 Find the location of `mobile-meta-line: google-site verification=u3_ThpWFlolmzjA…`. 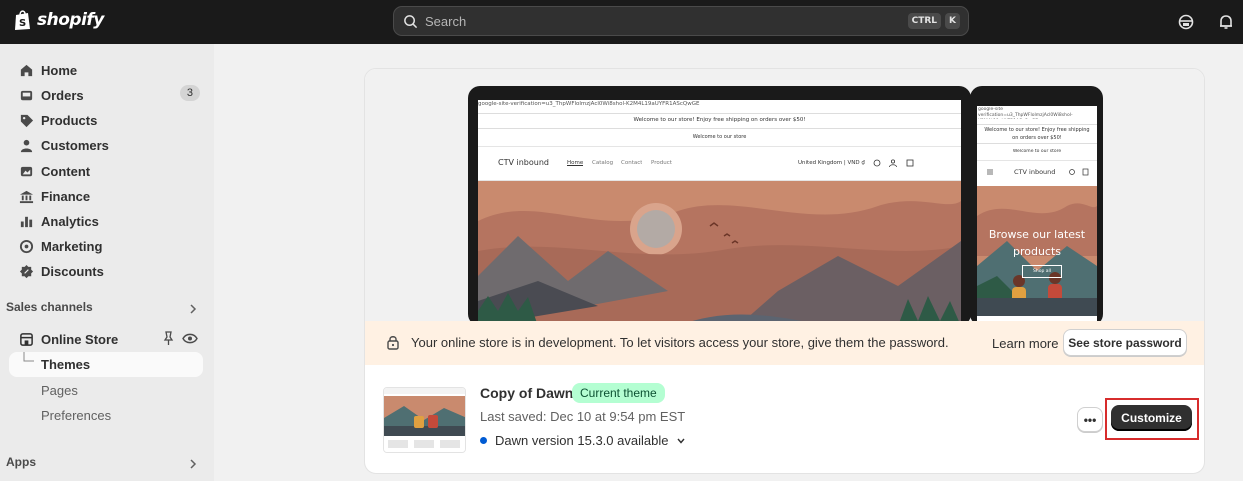

mobile-meta-line: google-site verification=u3_ThpWFlolmzjA… is located at coordinates (1025, 112).